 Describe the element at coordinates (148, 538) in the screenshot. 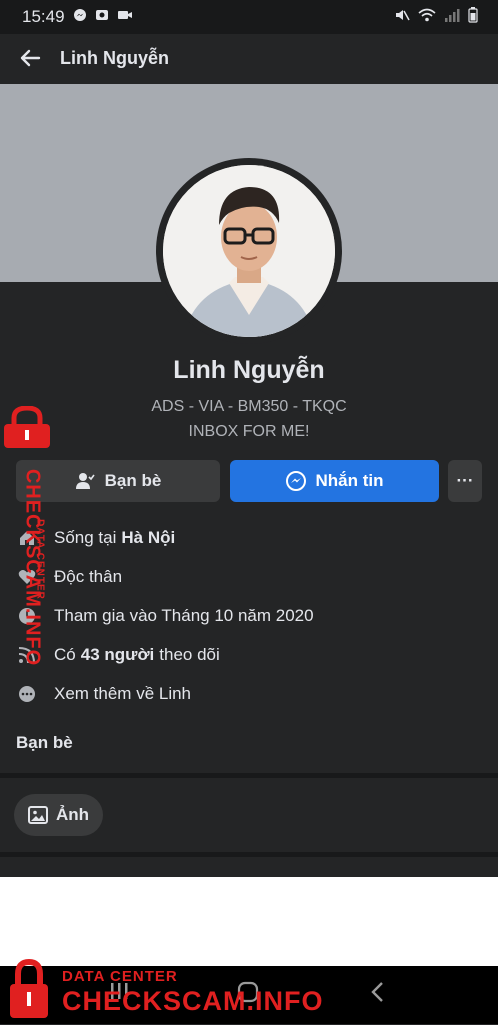

I see `lives-in-city: Hà Nội` at that location.